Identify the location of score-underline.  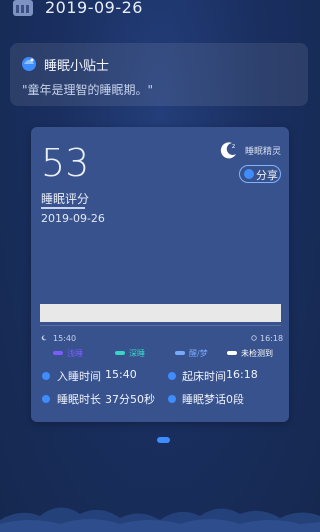
(63, 208).